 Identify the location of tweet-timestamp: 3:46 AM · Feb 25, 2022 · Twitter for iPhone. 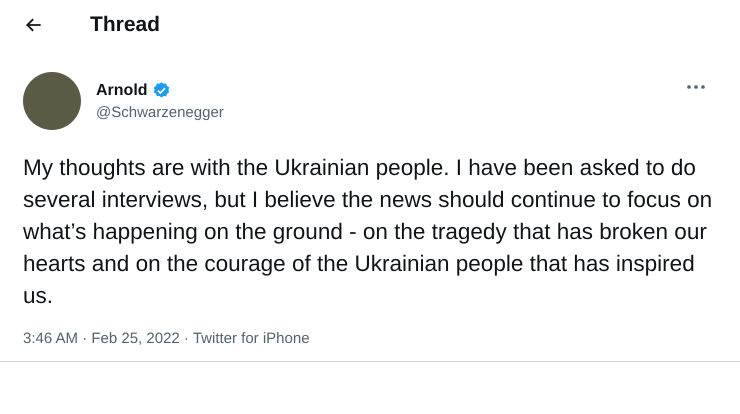
(381, 338).